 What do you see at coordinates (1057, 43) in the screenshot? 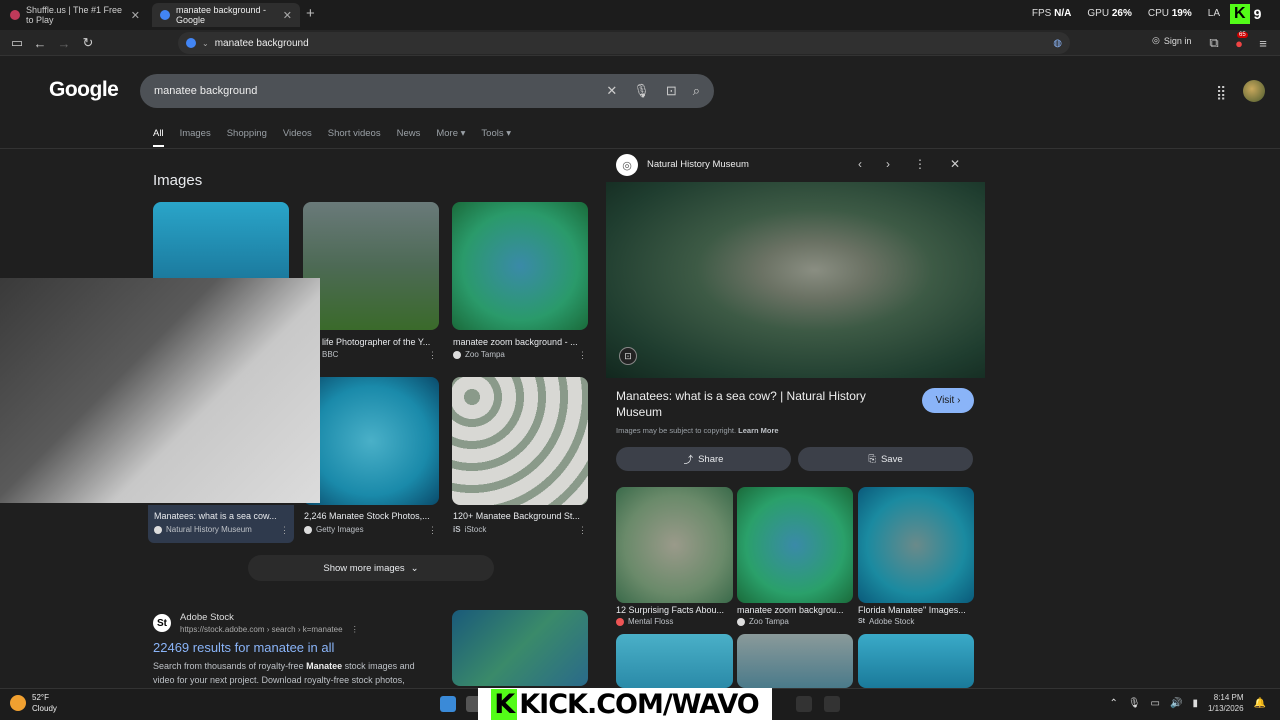
I see `translate-globe-icon: ◍` at bounding box center [1057, 43].